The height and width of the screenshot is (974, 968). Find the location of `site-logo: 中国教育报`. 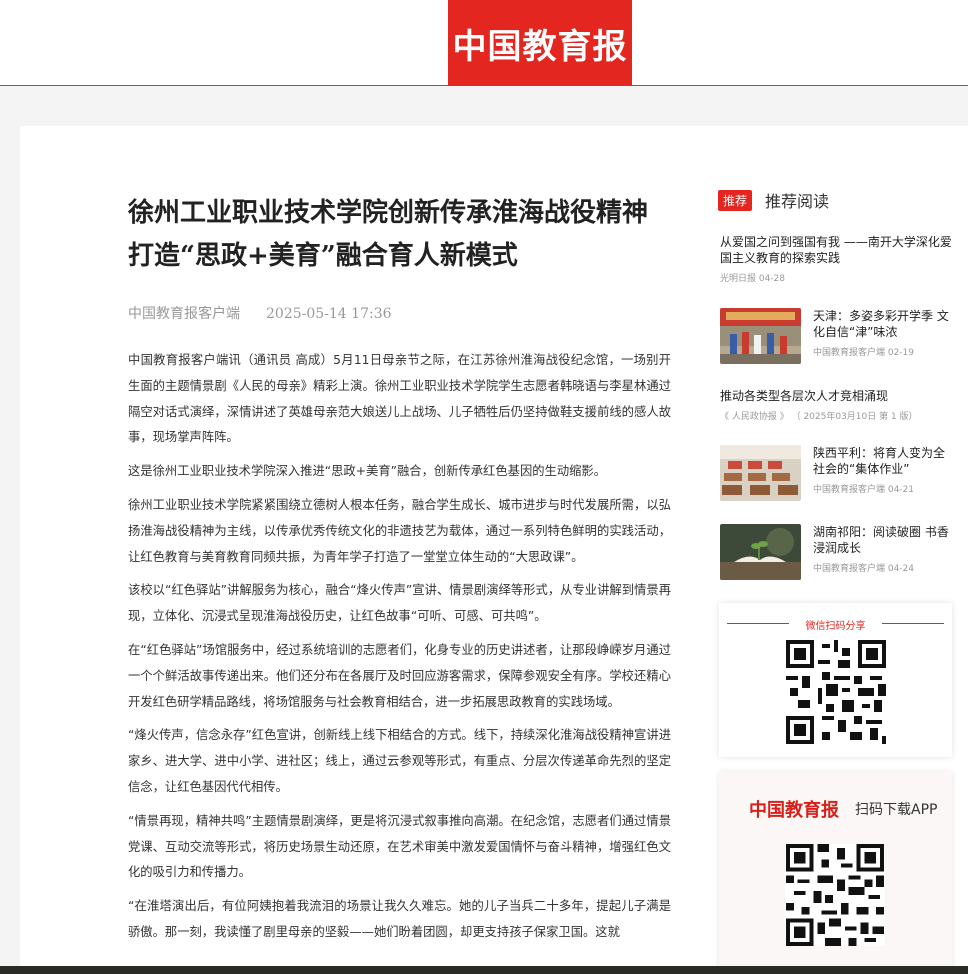

site-logo: 中国教育报 is located at coordinates (540, 43).